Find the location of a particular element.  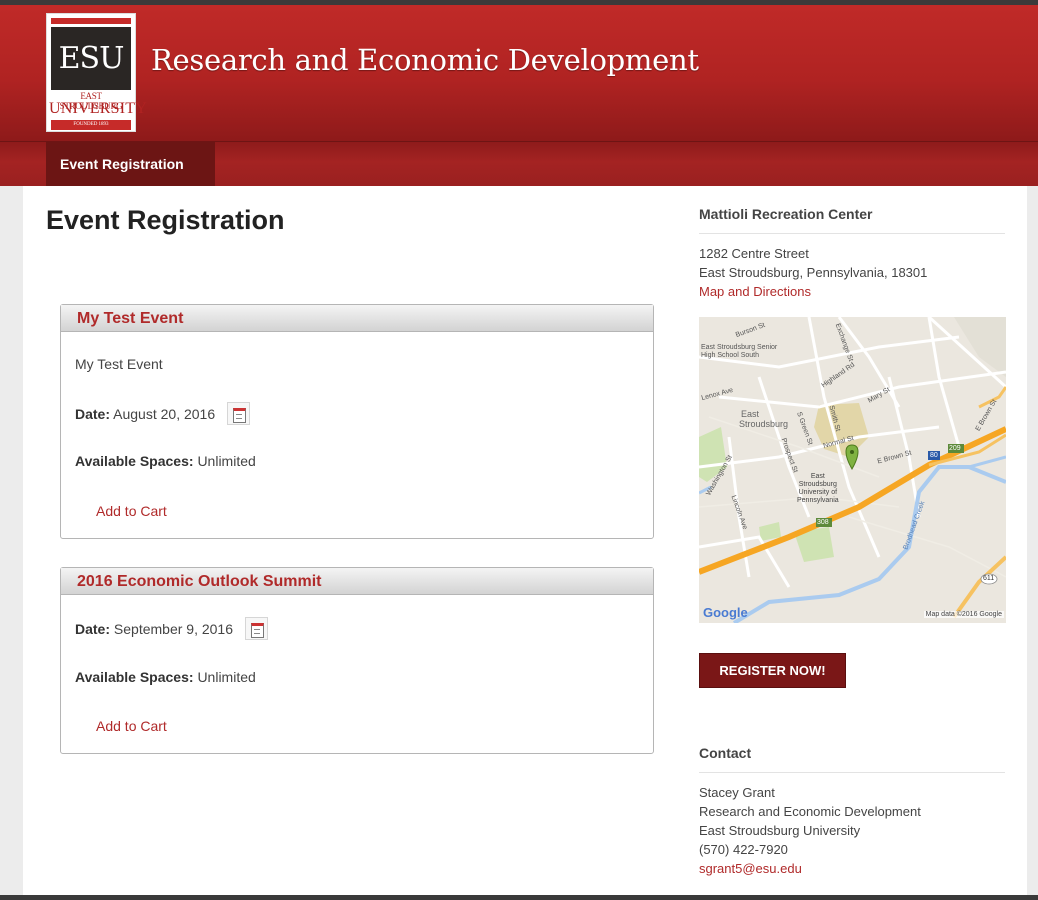

event-date-value: September 9, 2016 is located at coordinates (173, 629).